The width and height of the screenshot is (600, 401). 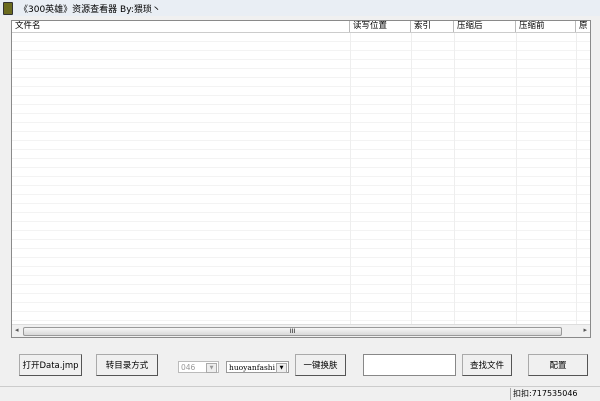 What do you see at coordinates (320, 365) in the screenshot?
I see `one-click-skin-button: 一键换肤` at bounding box center [320, 365].